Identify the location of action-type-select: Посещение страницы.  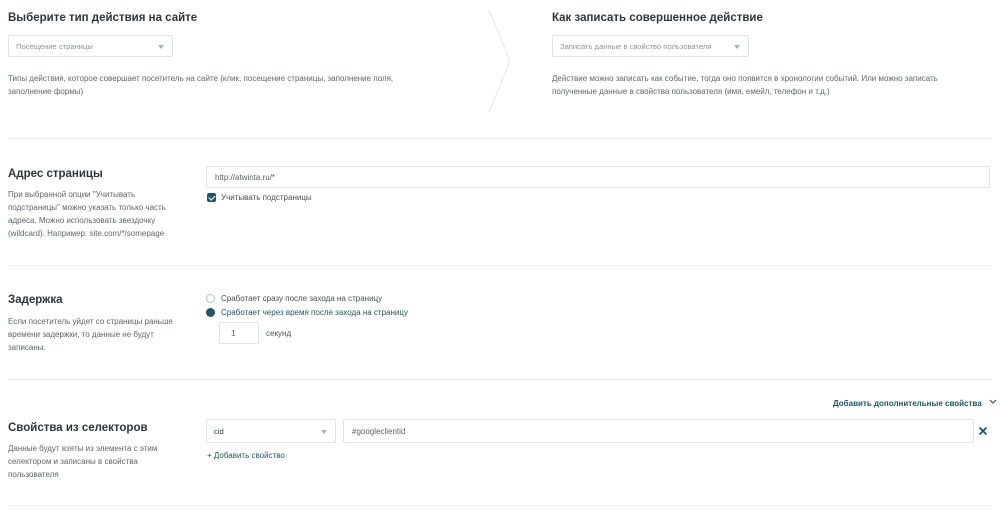
(90, 46).